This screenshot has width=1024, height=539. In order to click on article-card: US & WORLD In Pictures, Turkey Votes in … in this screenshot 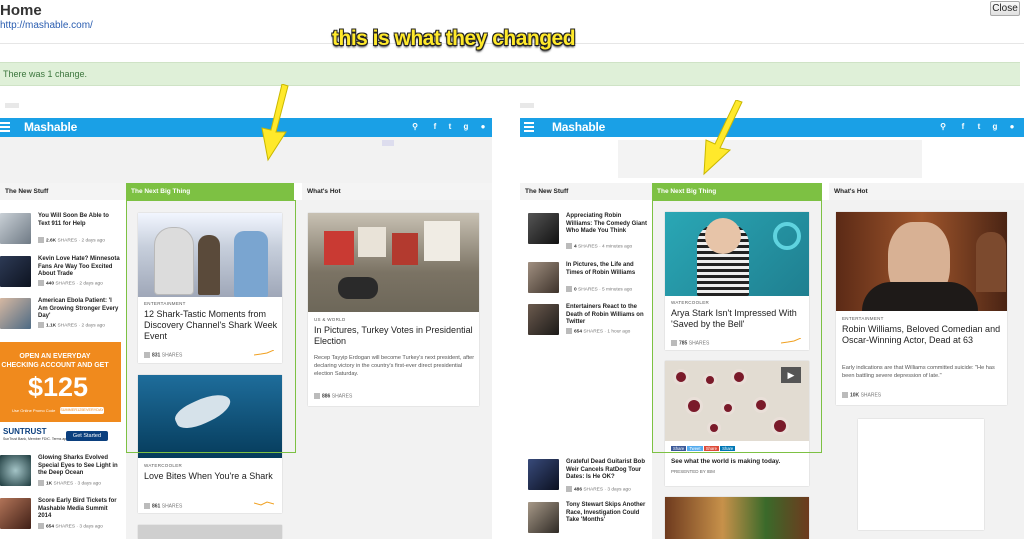, I will do `click(393, 309)`.